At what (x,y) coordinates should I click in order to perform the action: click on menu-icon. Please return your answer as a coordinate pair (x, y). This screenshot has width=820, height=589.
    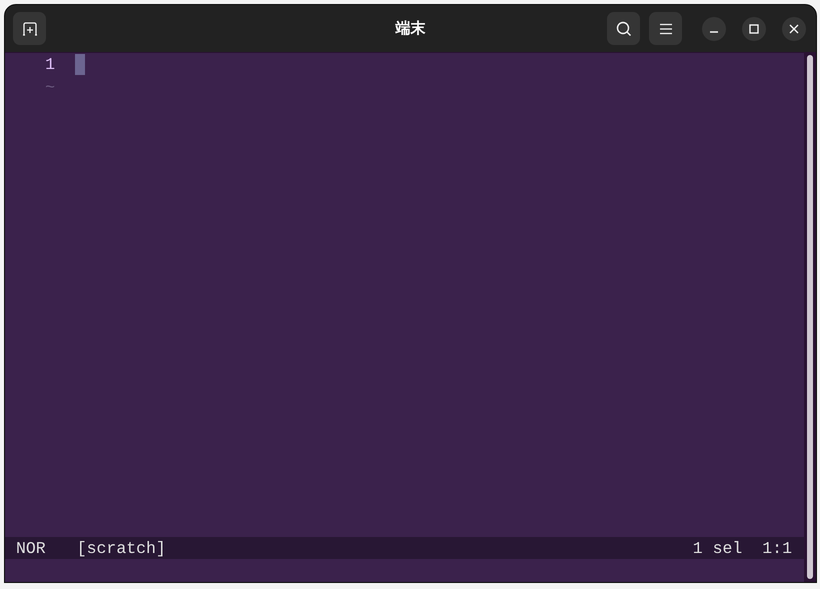
    Looking at the image, I should click on (665, 28).